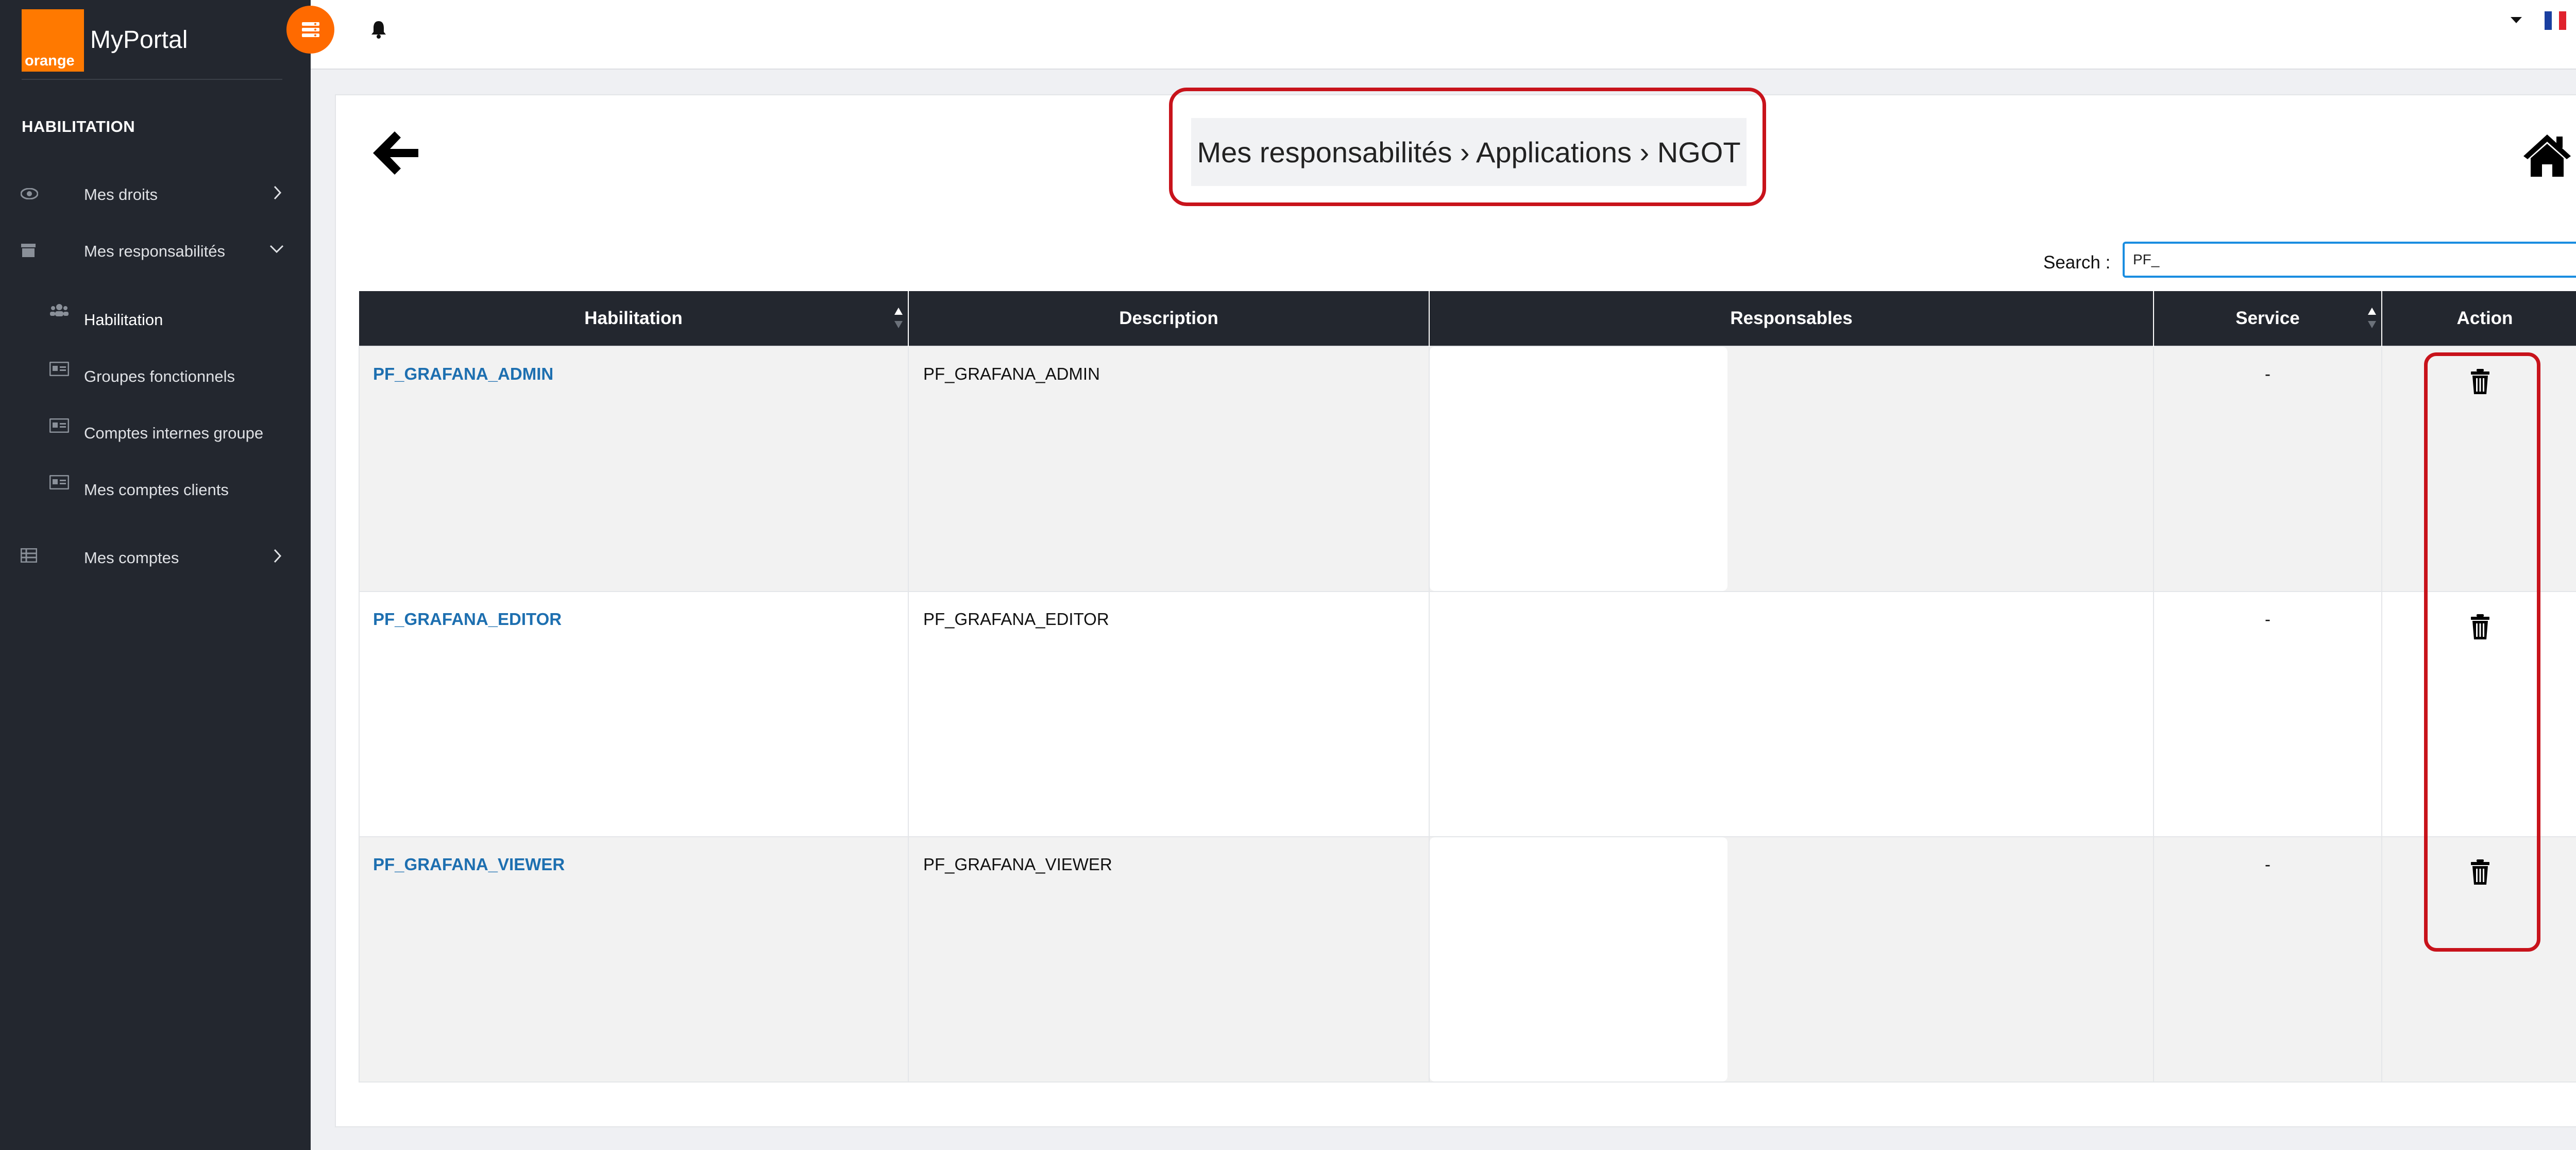 The width and height of the screenshot is (2576, 1150). Describe the element at coordinates (1169, 469) in the screenshot. I see `description-cell: PF_GRAFANA_ADMIN` at that location.